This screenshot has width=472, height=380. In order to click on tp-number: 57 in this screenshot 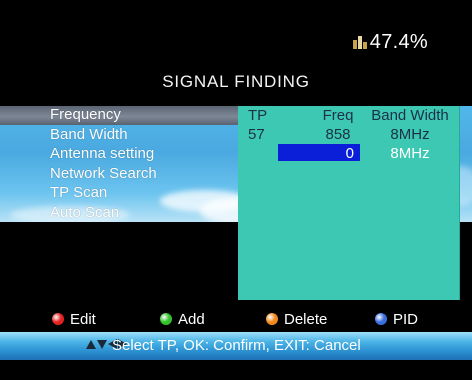, I will do `click(256, 134)`.